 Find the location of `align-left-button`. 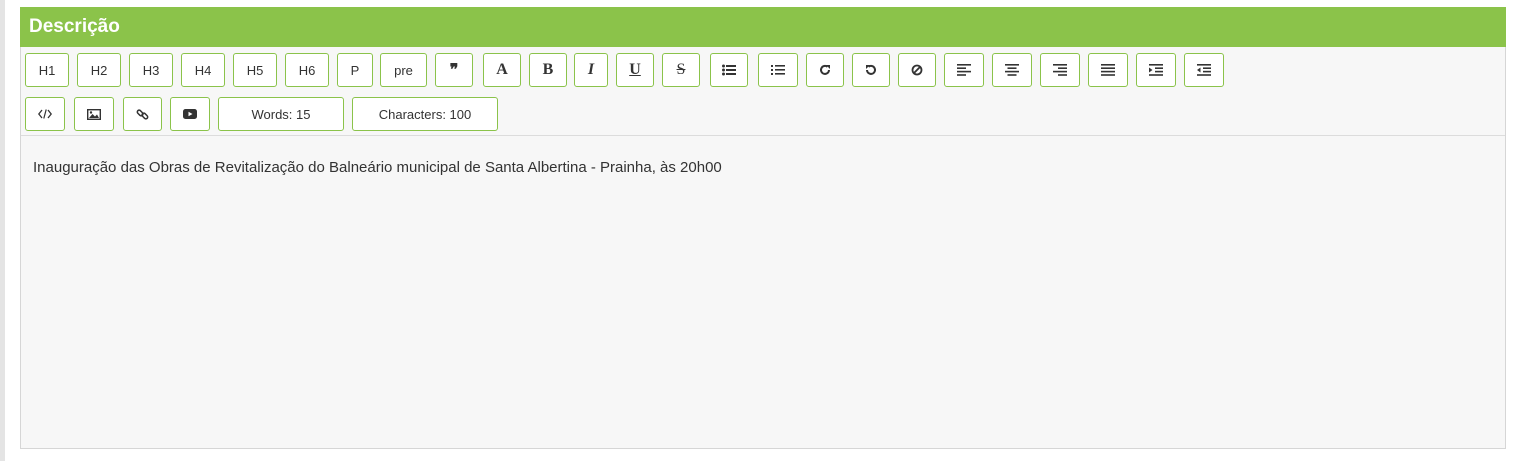

align-left-button is located at coordinates (964, 70).